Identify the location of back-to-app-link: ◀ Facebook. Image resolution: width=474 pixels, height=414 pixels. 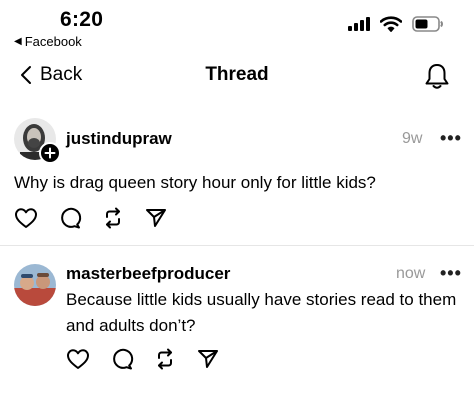
(48, 41).